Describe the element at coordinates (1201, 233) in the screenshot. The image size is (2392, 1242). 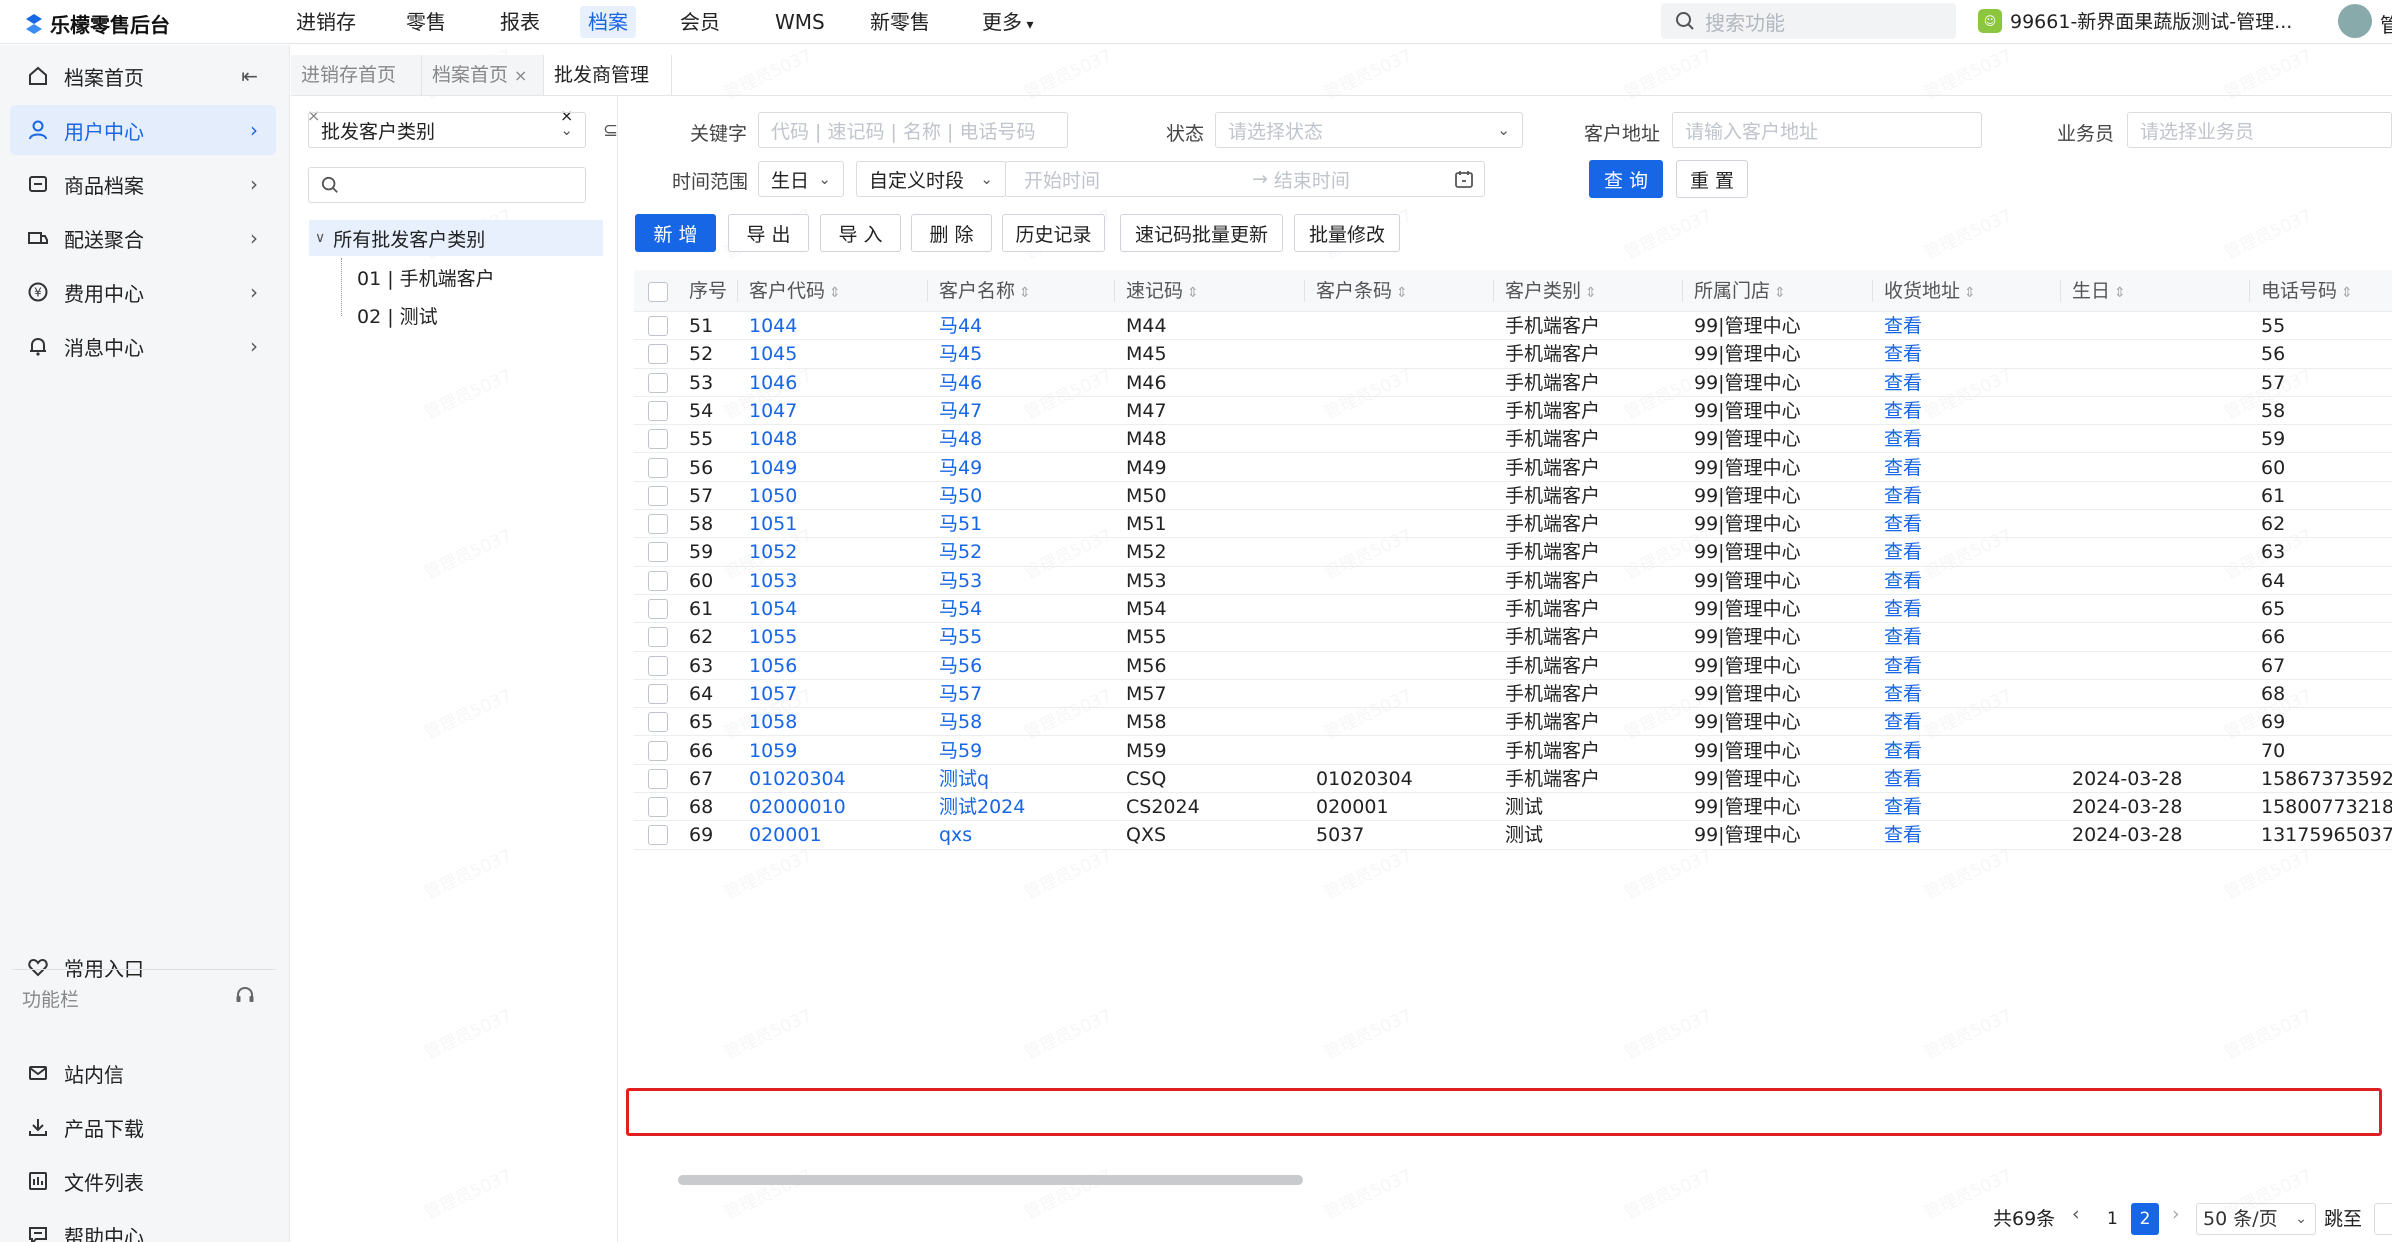
I see `batch-update-code-button: 速记码批量更新` at that location.